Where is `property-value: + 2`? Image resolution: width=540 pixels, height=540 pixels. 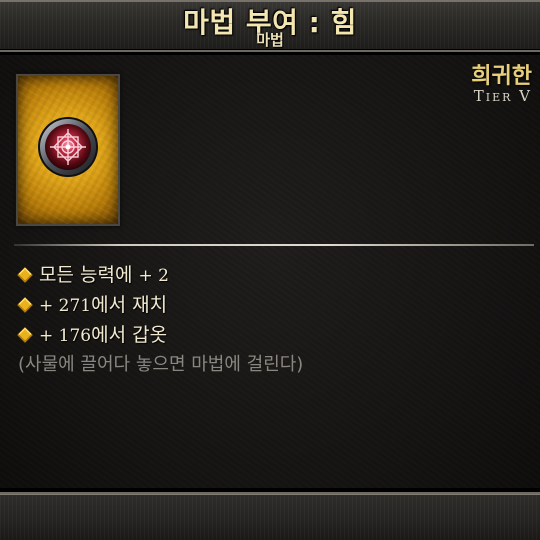 property-value: + 2 is located at coordinates (153, 276).